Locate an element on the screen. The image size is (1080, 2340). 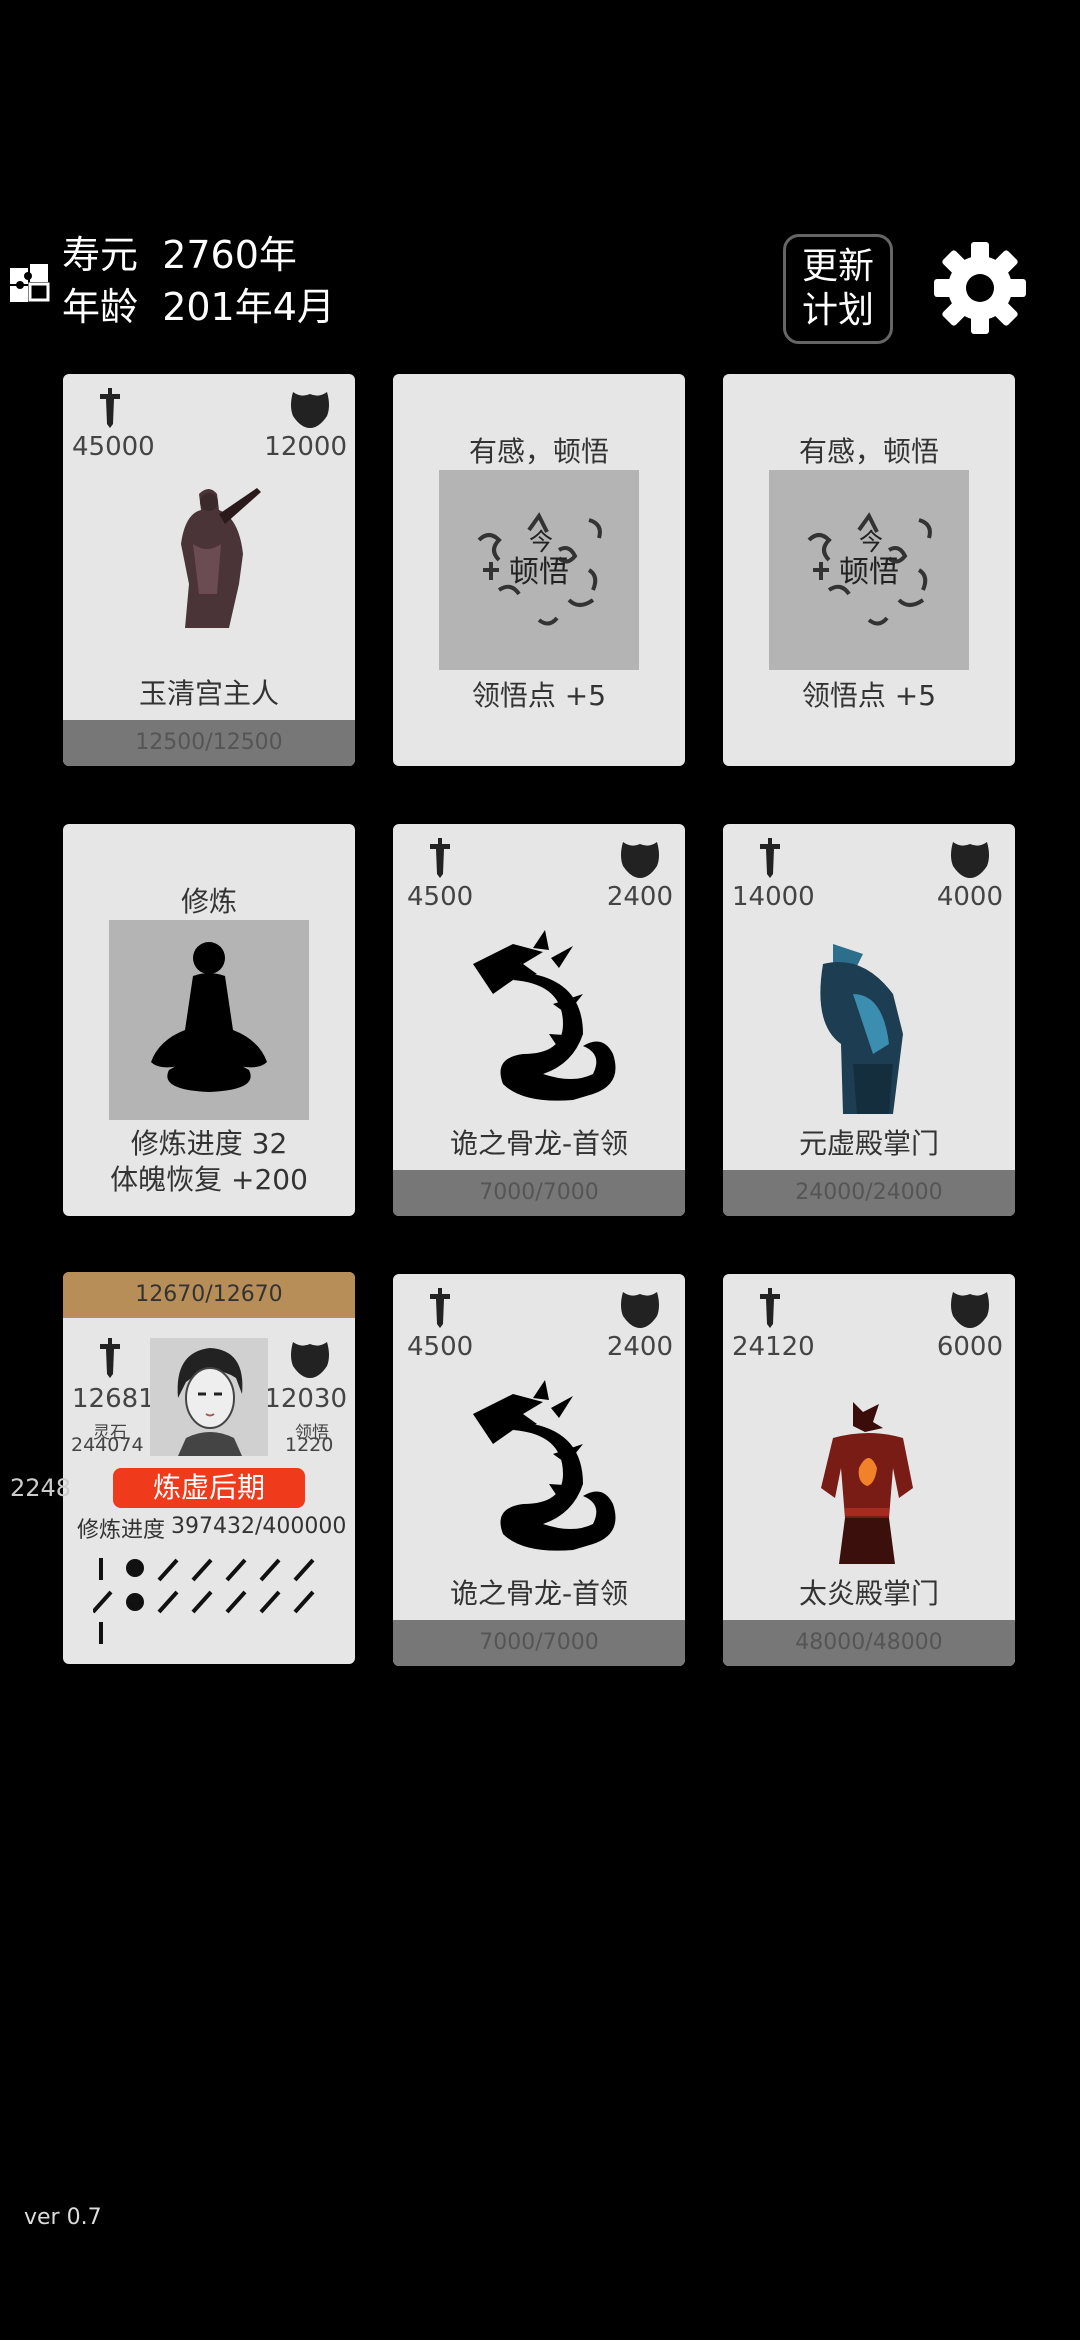
insight-value: 1220 is located at coordinates (309, 1445).